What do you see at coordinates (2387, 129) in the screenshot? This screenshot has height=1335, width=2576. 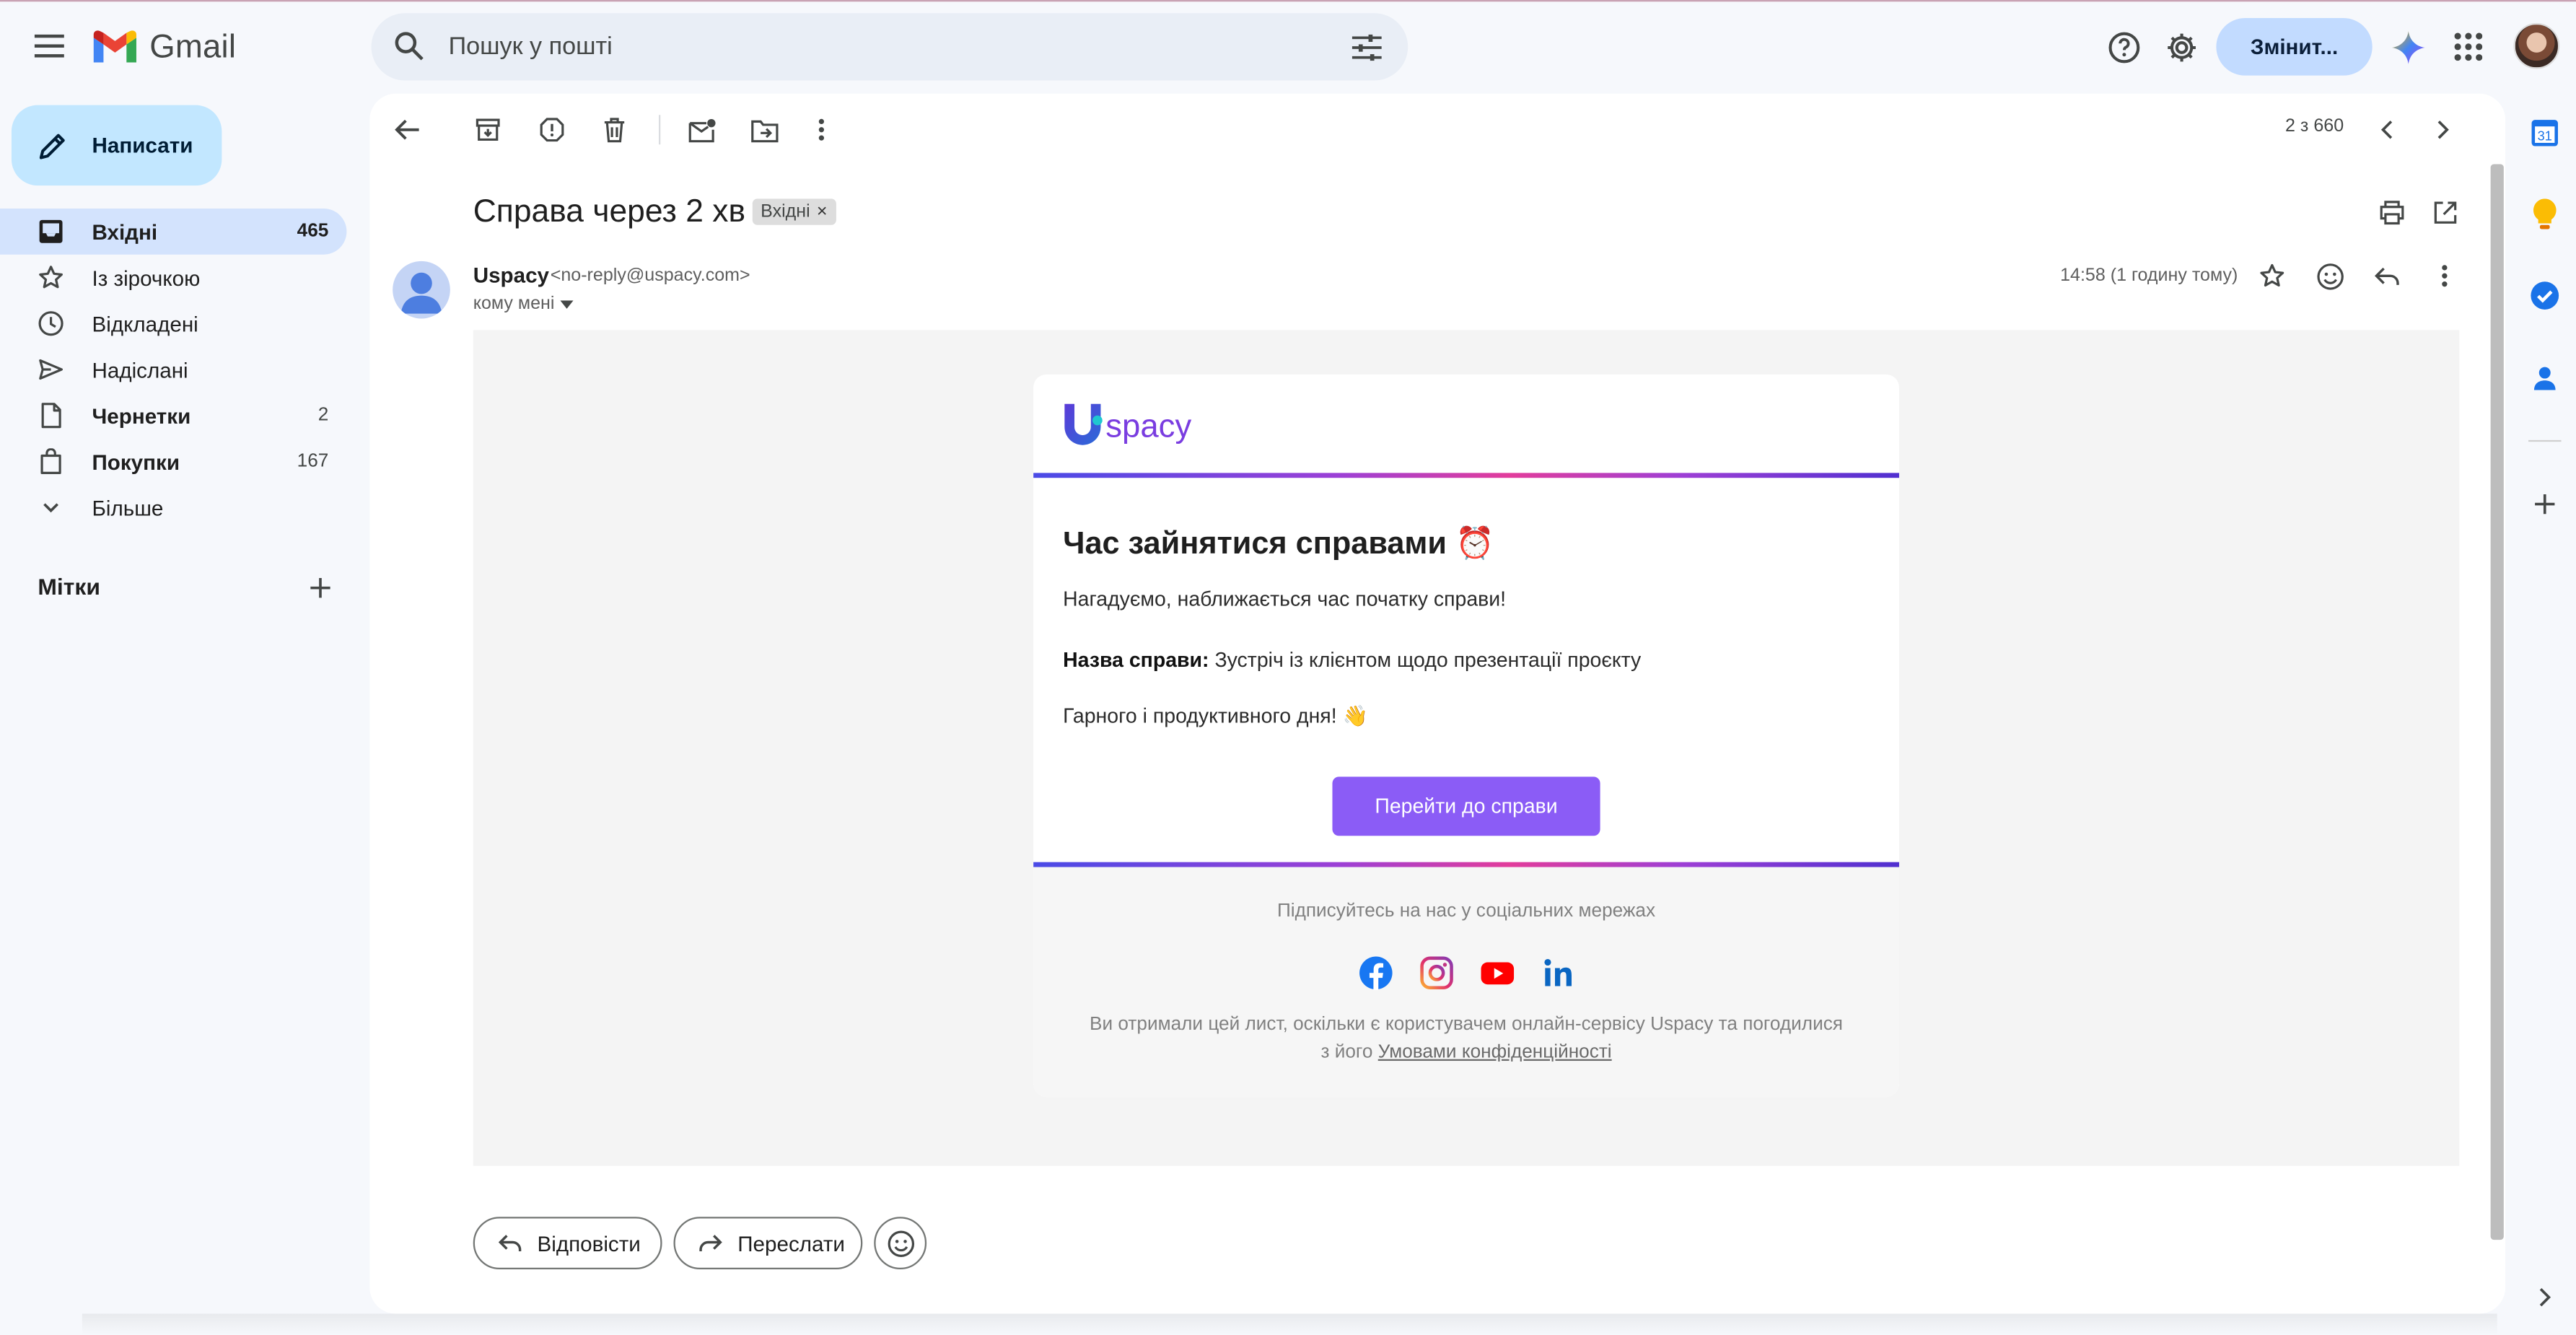 I see `newer-chevron-left-icon` at bounding box center [2387, 129].